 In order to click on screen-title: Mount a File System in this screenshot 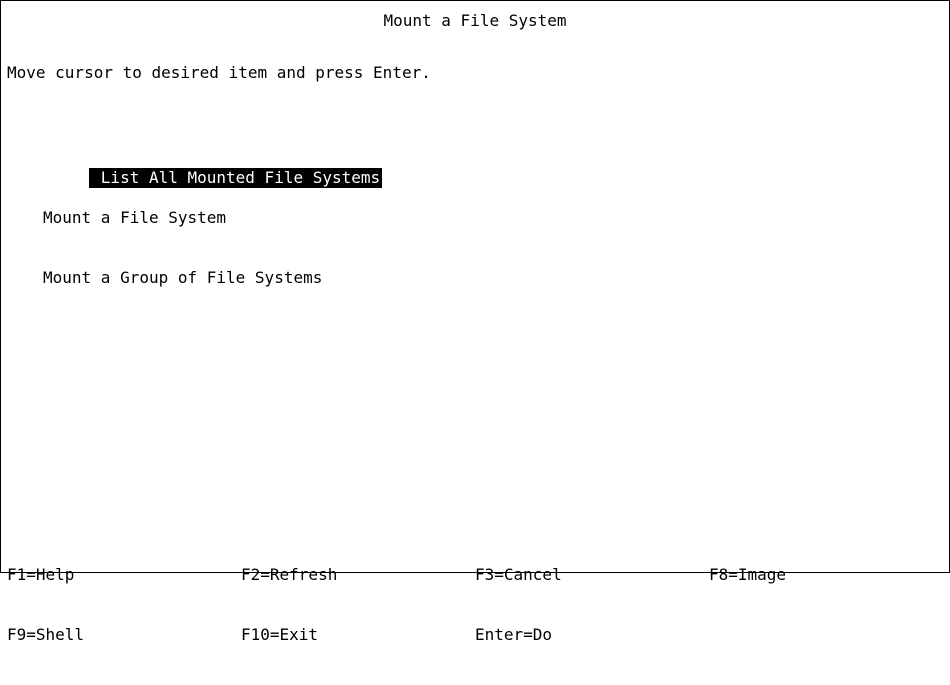, I will do `click(475, 20)`.